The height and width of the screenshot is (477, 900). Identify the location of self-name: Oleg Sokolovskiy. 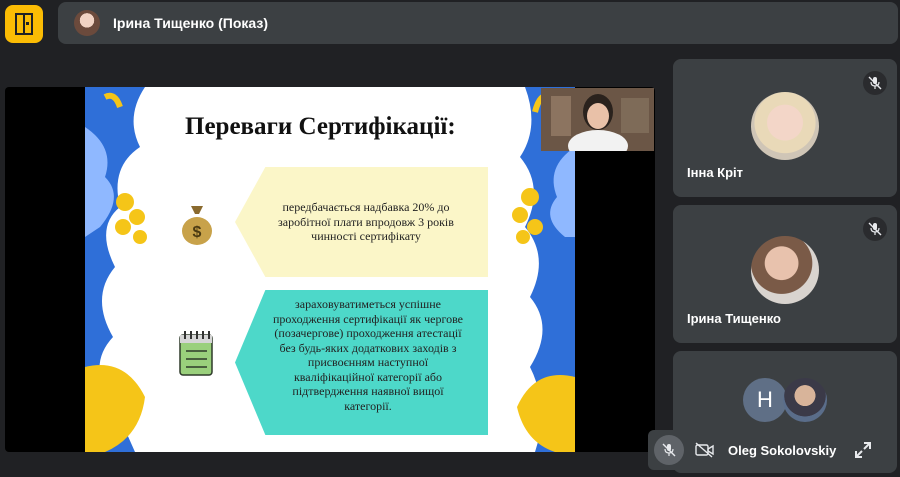
(782, 450).